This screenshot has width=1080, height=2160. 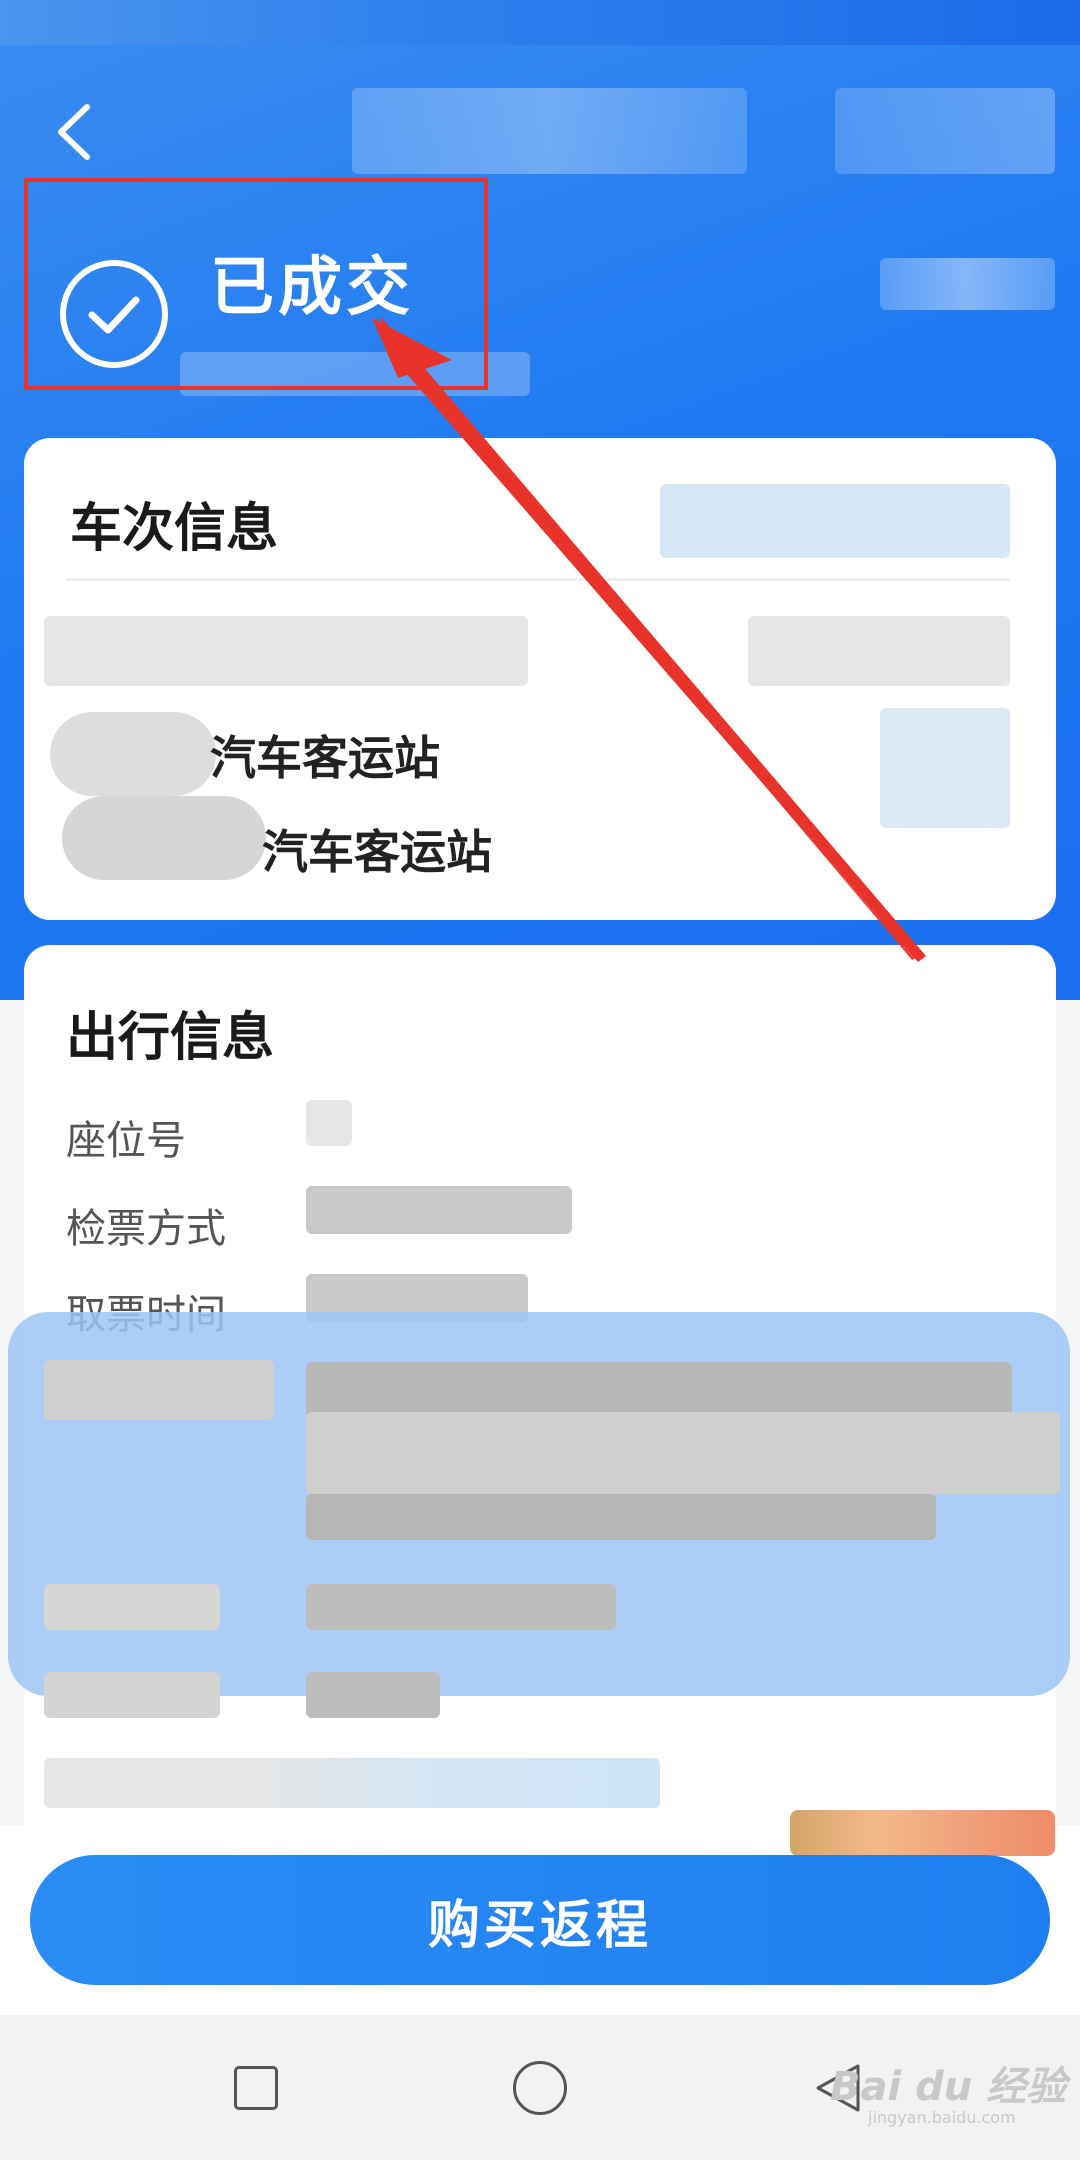 I want to click on seat-number-label: 座位号, so click(x=126, y=1141).